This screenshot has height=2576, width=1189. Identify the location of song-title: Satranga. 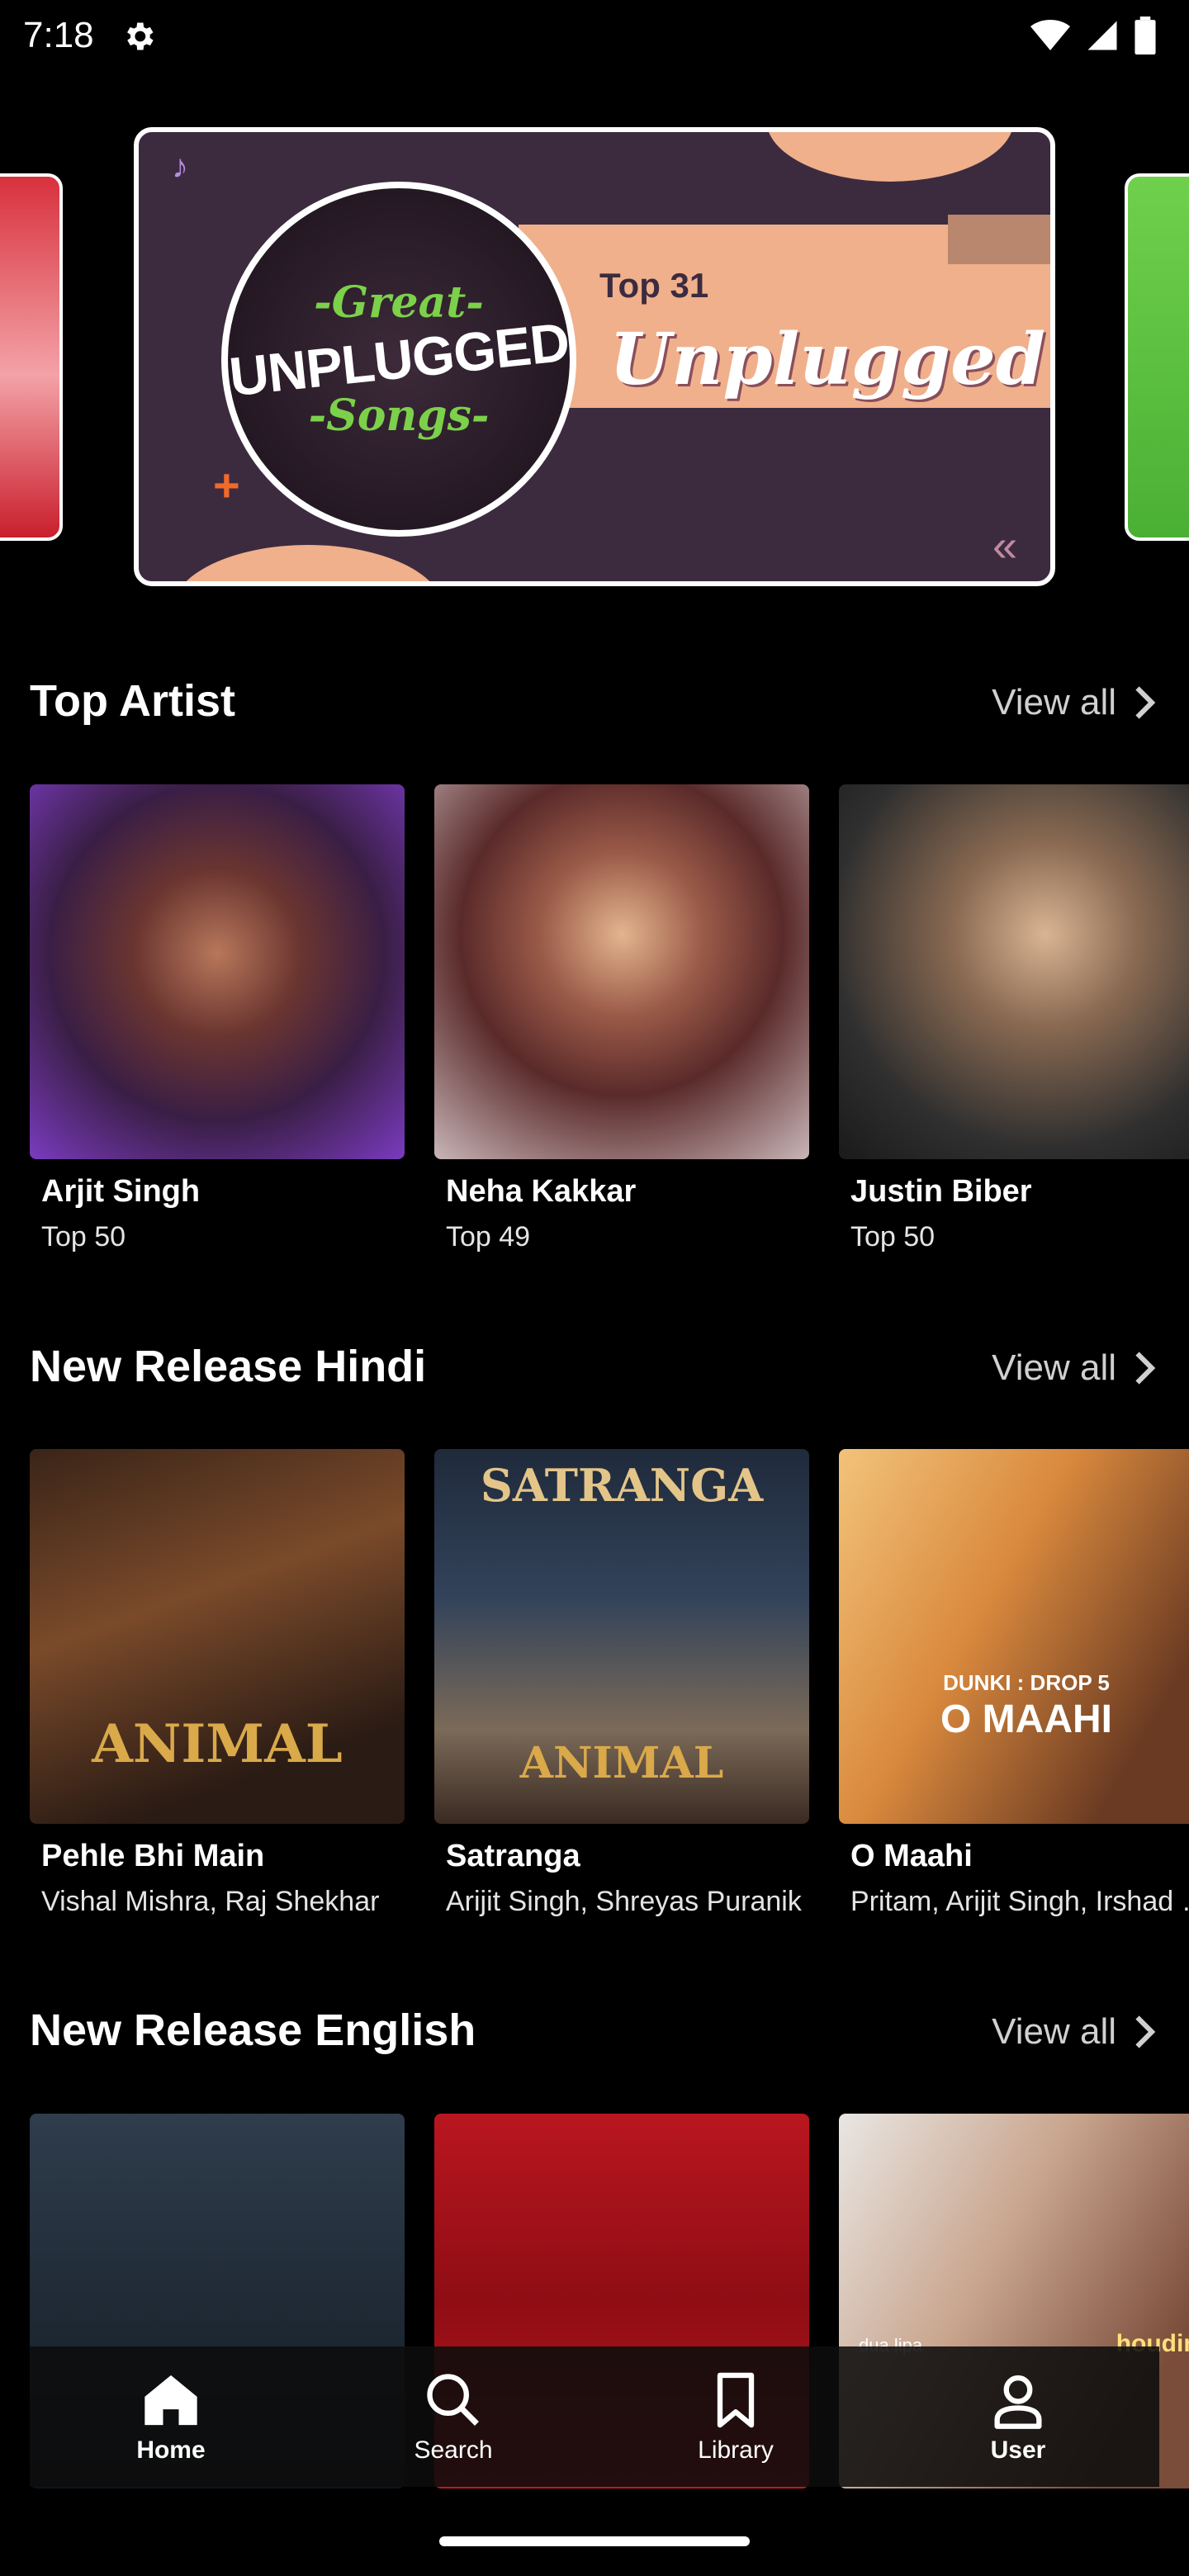
(513, 1856).